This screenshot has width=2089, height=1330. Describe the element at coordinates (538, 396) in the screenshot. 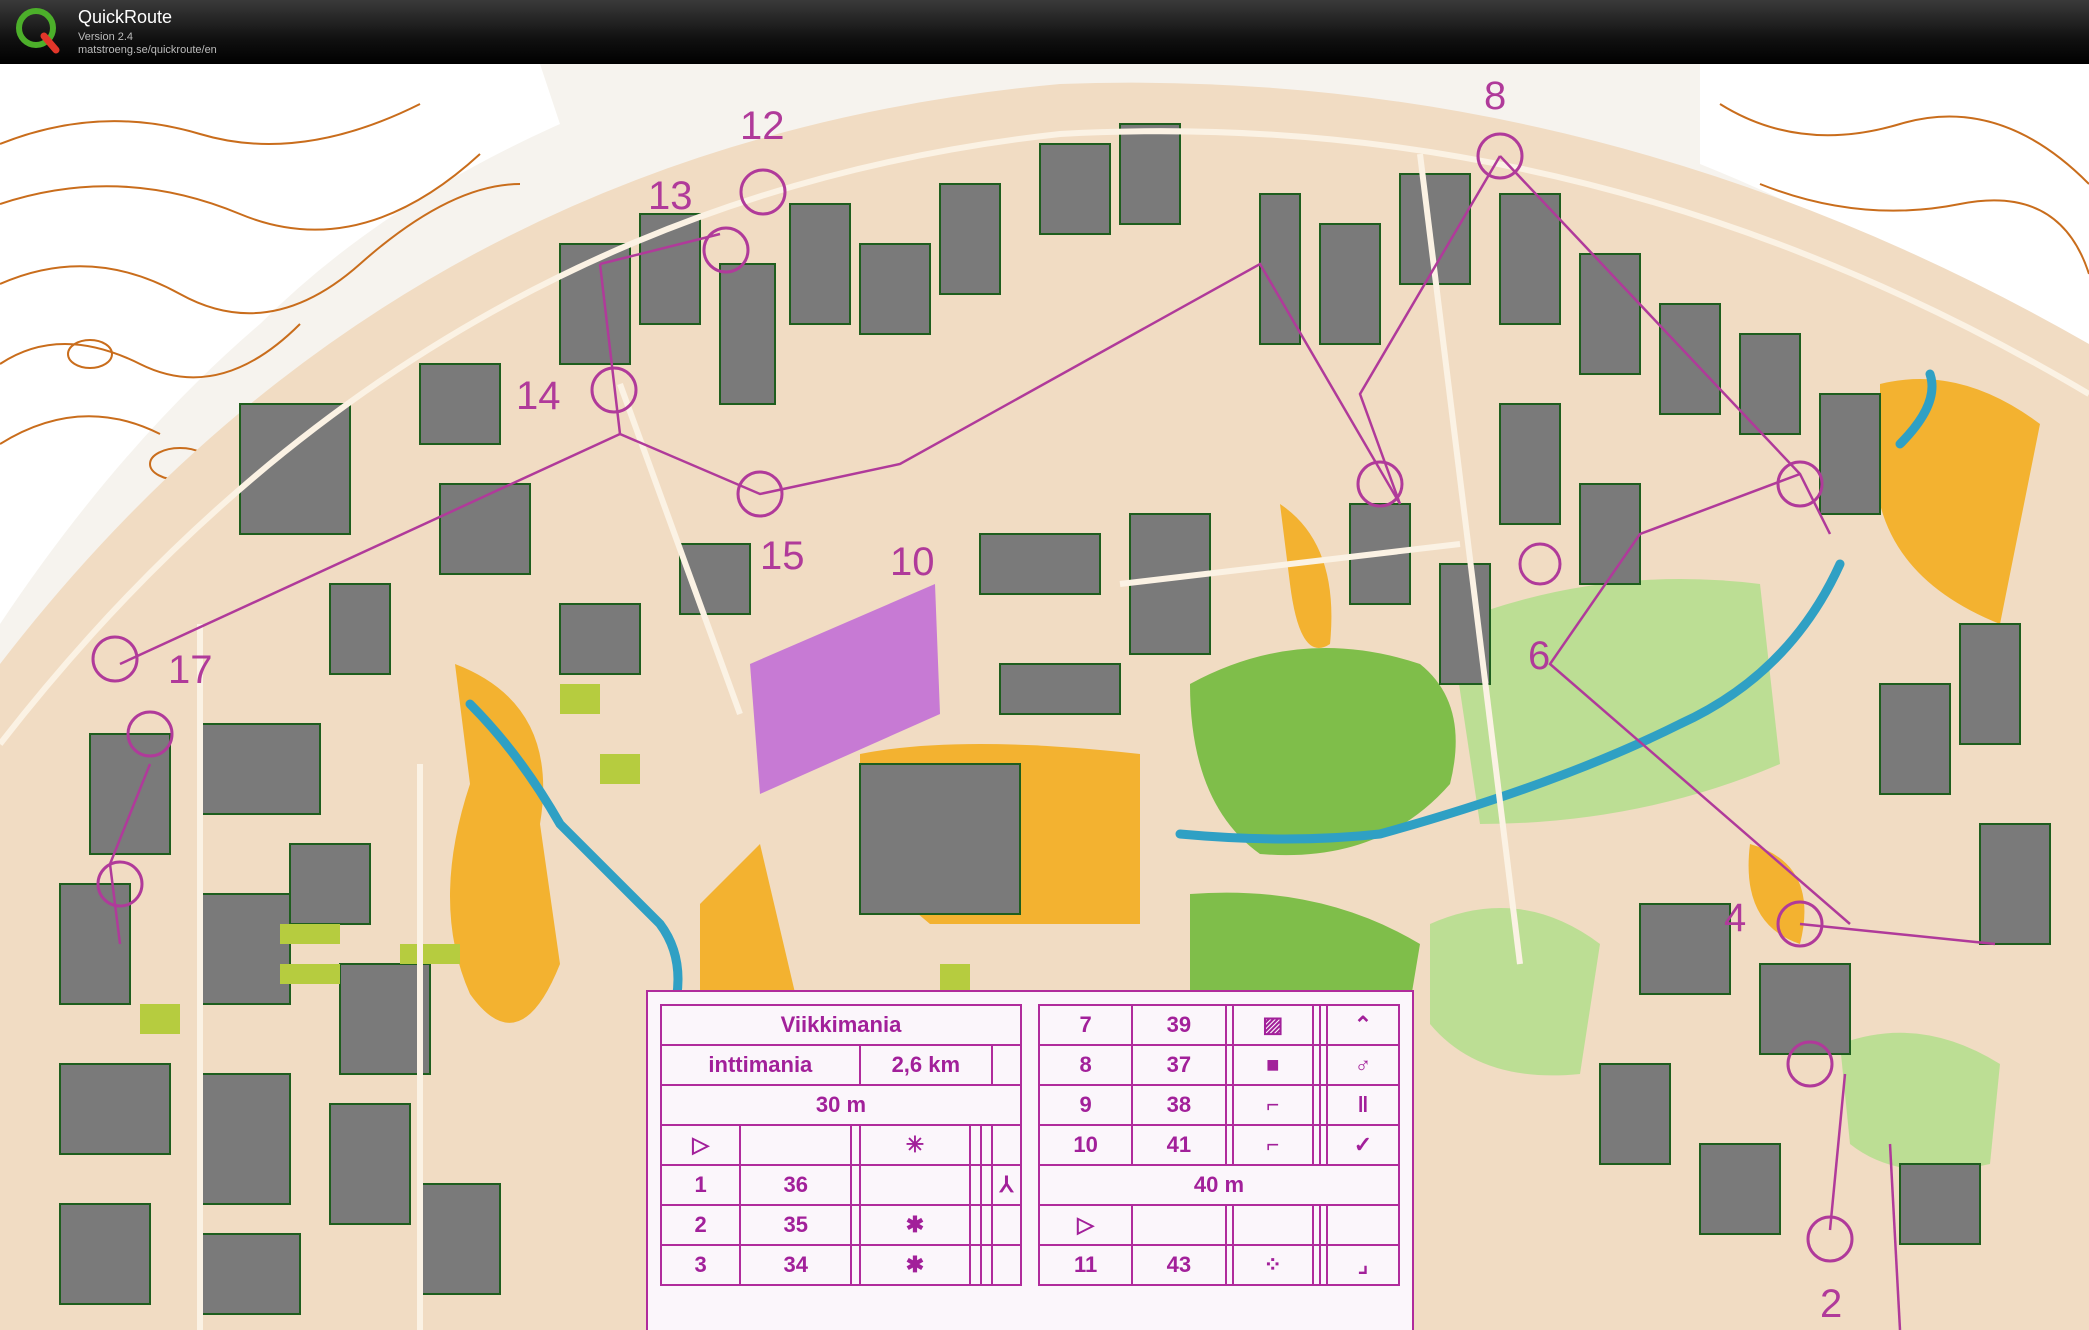

I see `control-number: 14` at that location.